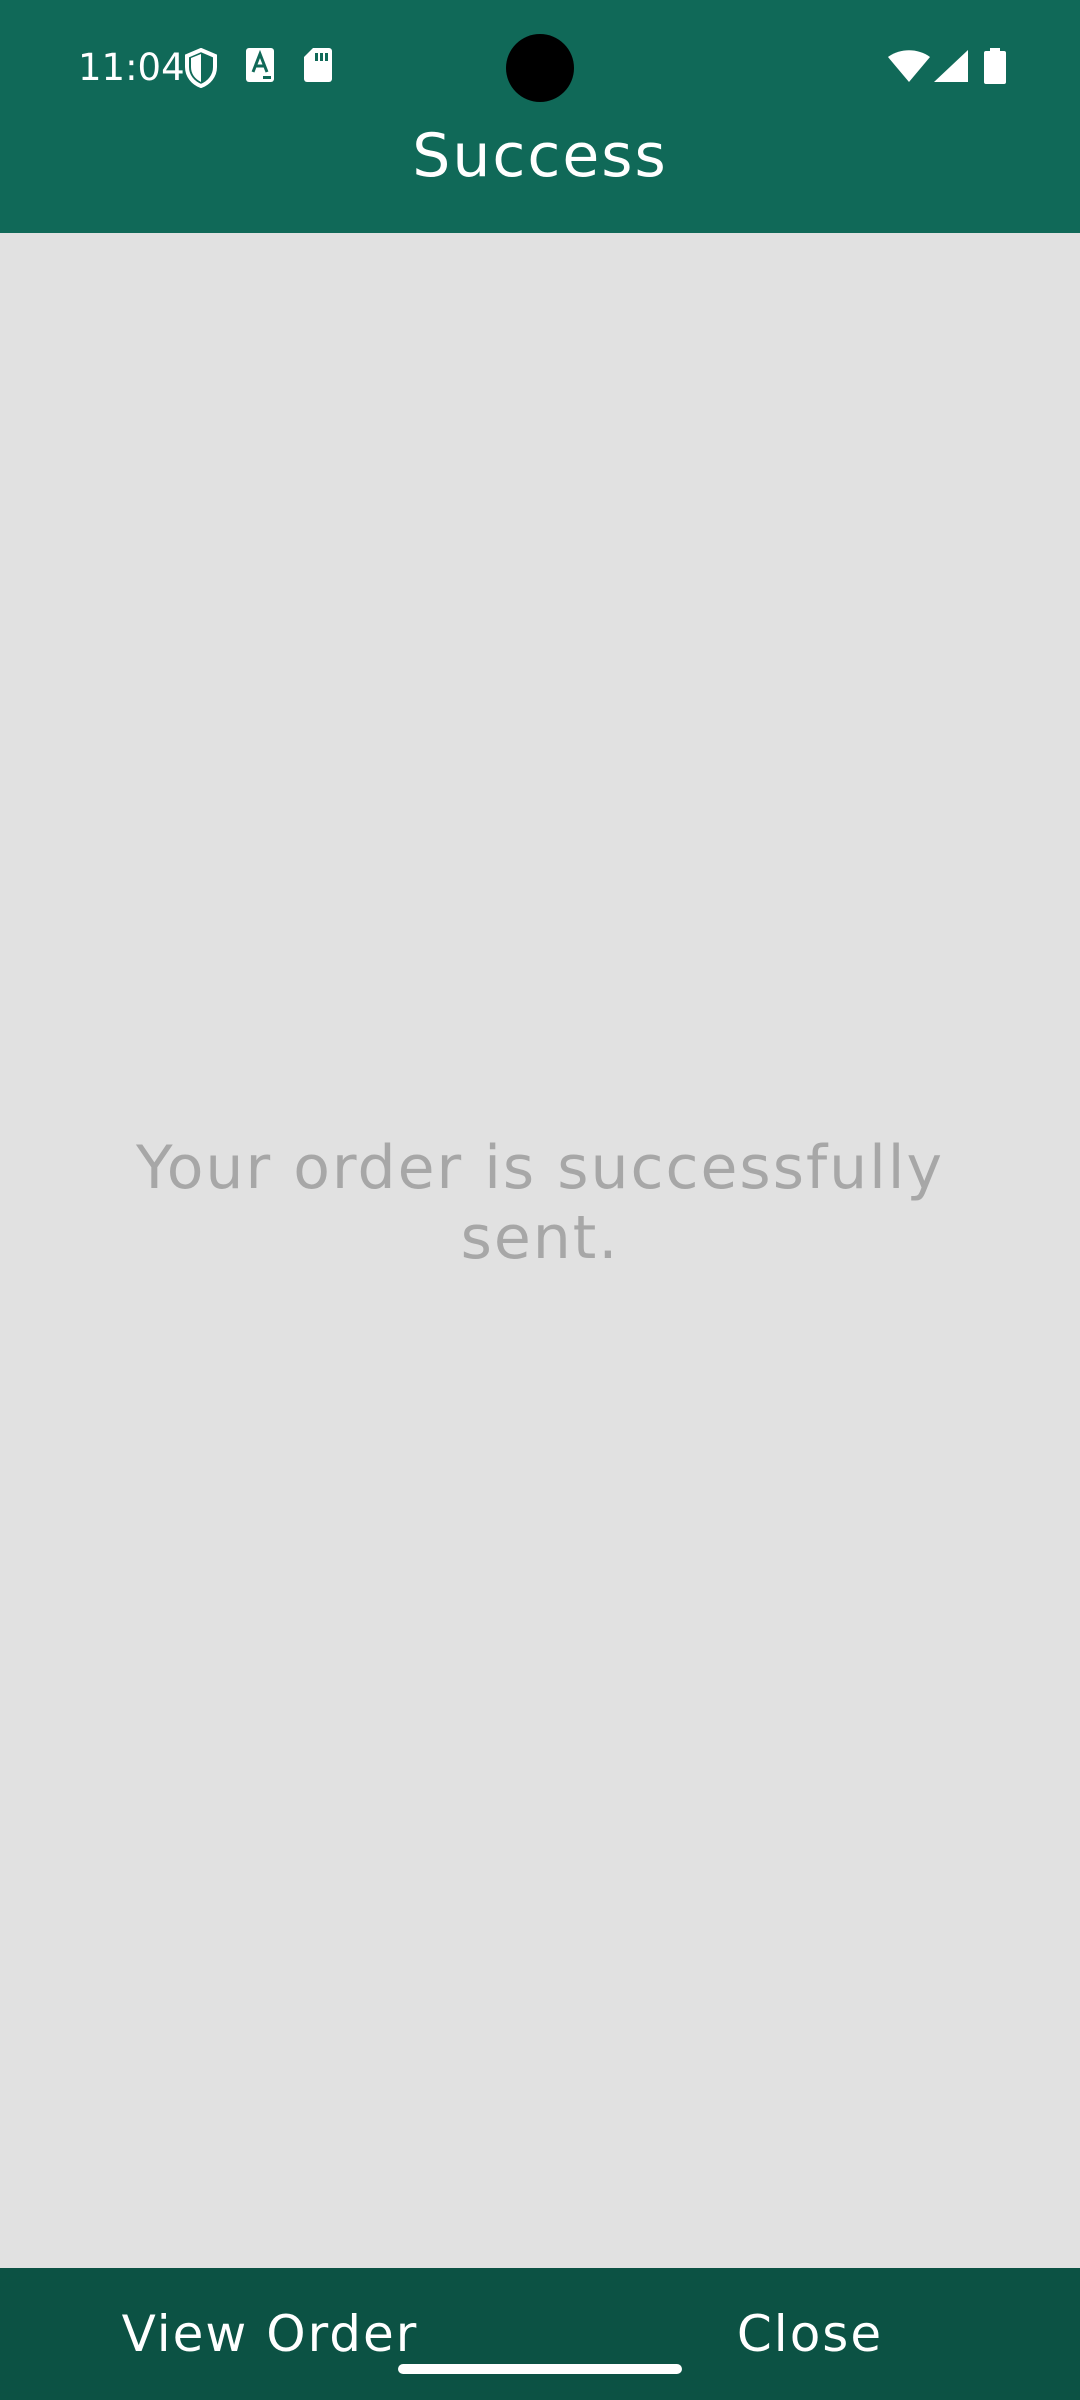  What do you see at coordinates (951, 66) in the screenshot?
I see `signal-icon` at bounding box center [951, 66].